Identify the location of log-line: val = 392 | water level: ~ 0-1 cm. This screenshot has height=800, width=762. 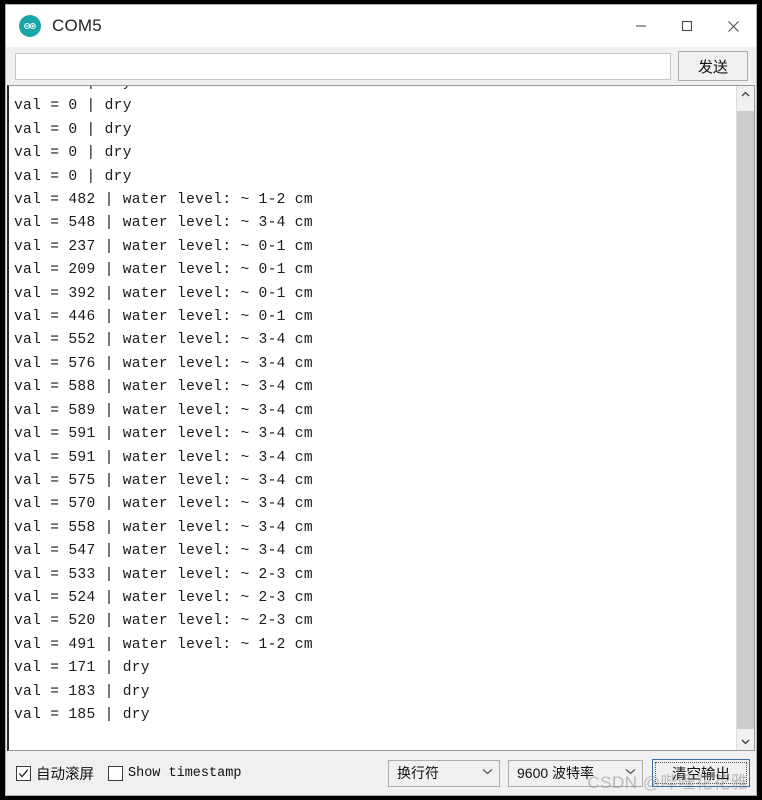
(163, 293).